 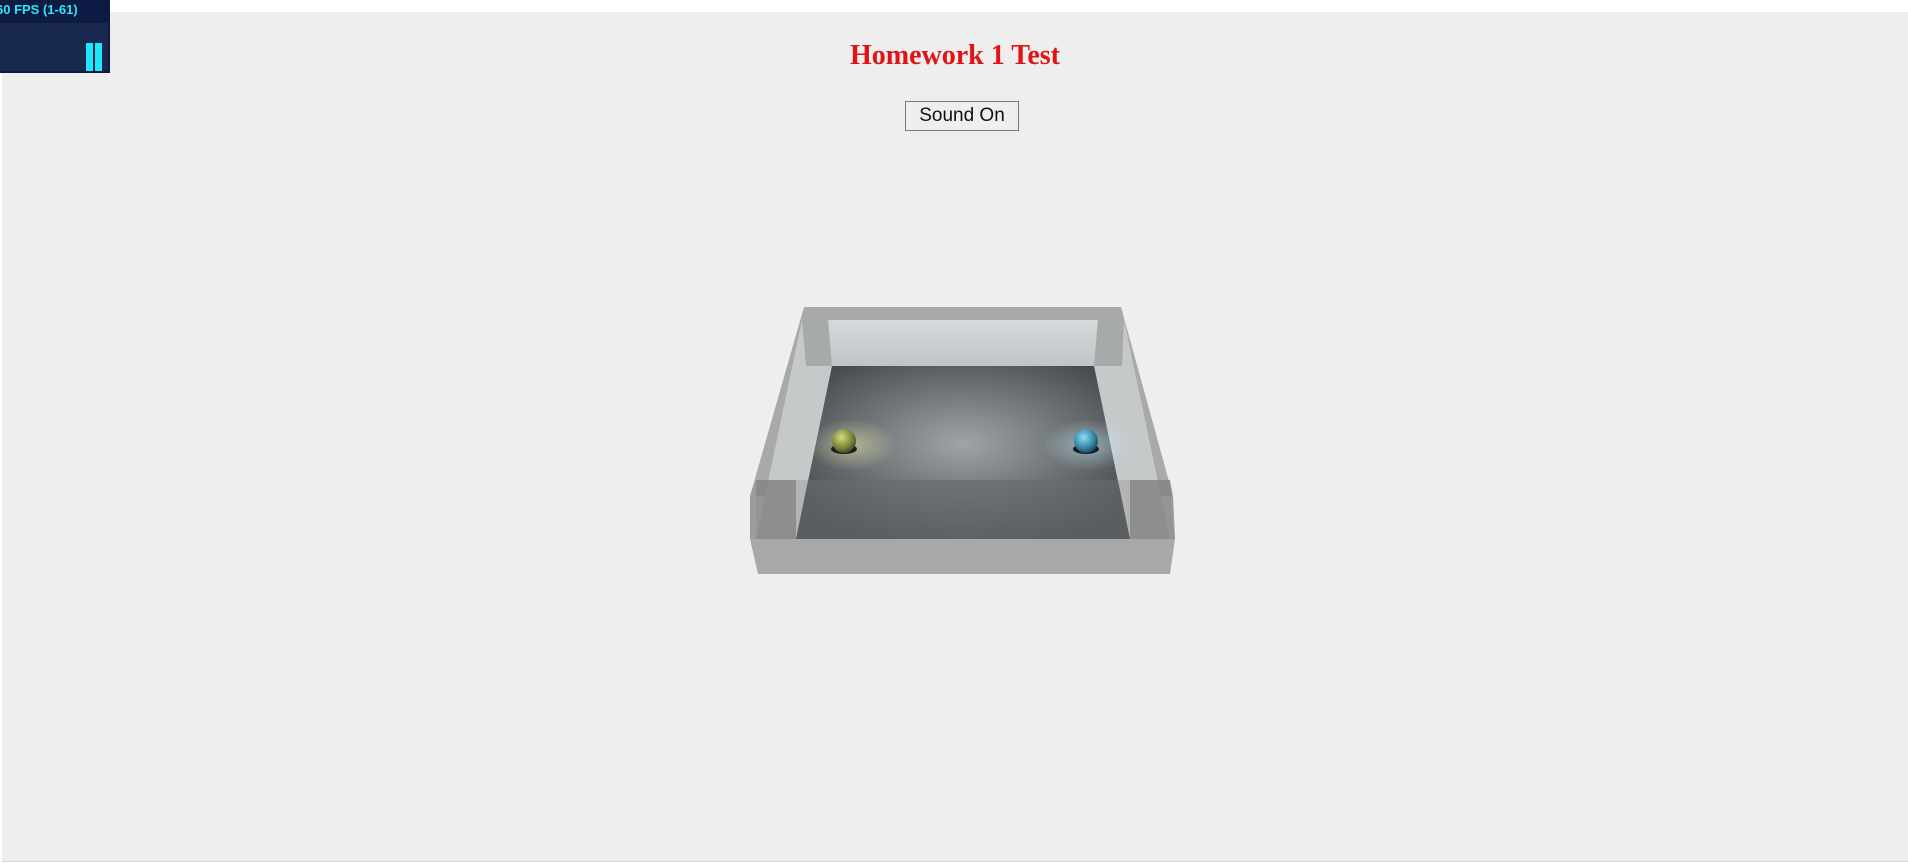 I want to click on 3d-scene, so click(x=962, y=440).